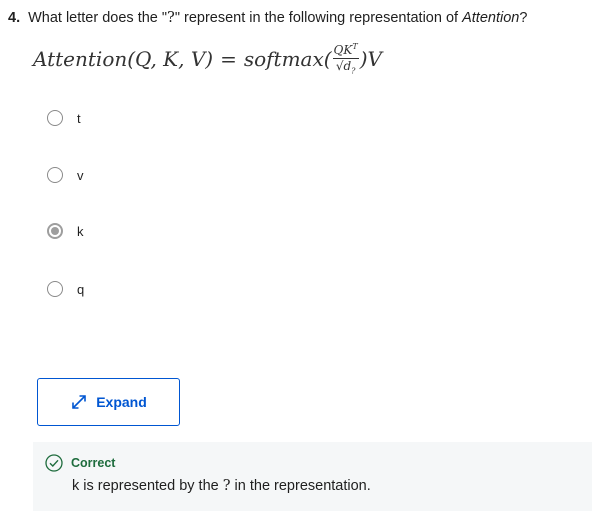  What do you see at coordinates (80, 231) in the screenshot?
I see `option-label: k` at bounding box center [80, 231].